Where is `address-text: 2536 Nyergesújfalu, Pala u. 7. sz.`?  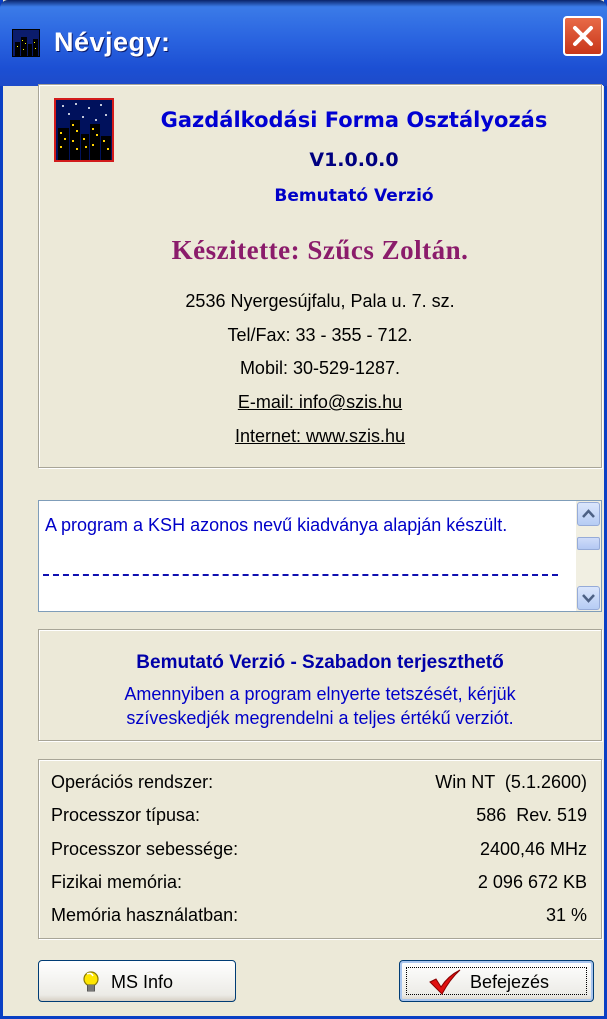
address-text: 2536 Nyergesújfalu, Pala u. 7. sz. is located at coordinates (320, 301).